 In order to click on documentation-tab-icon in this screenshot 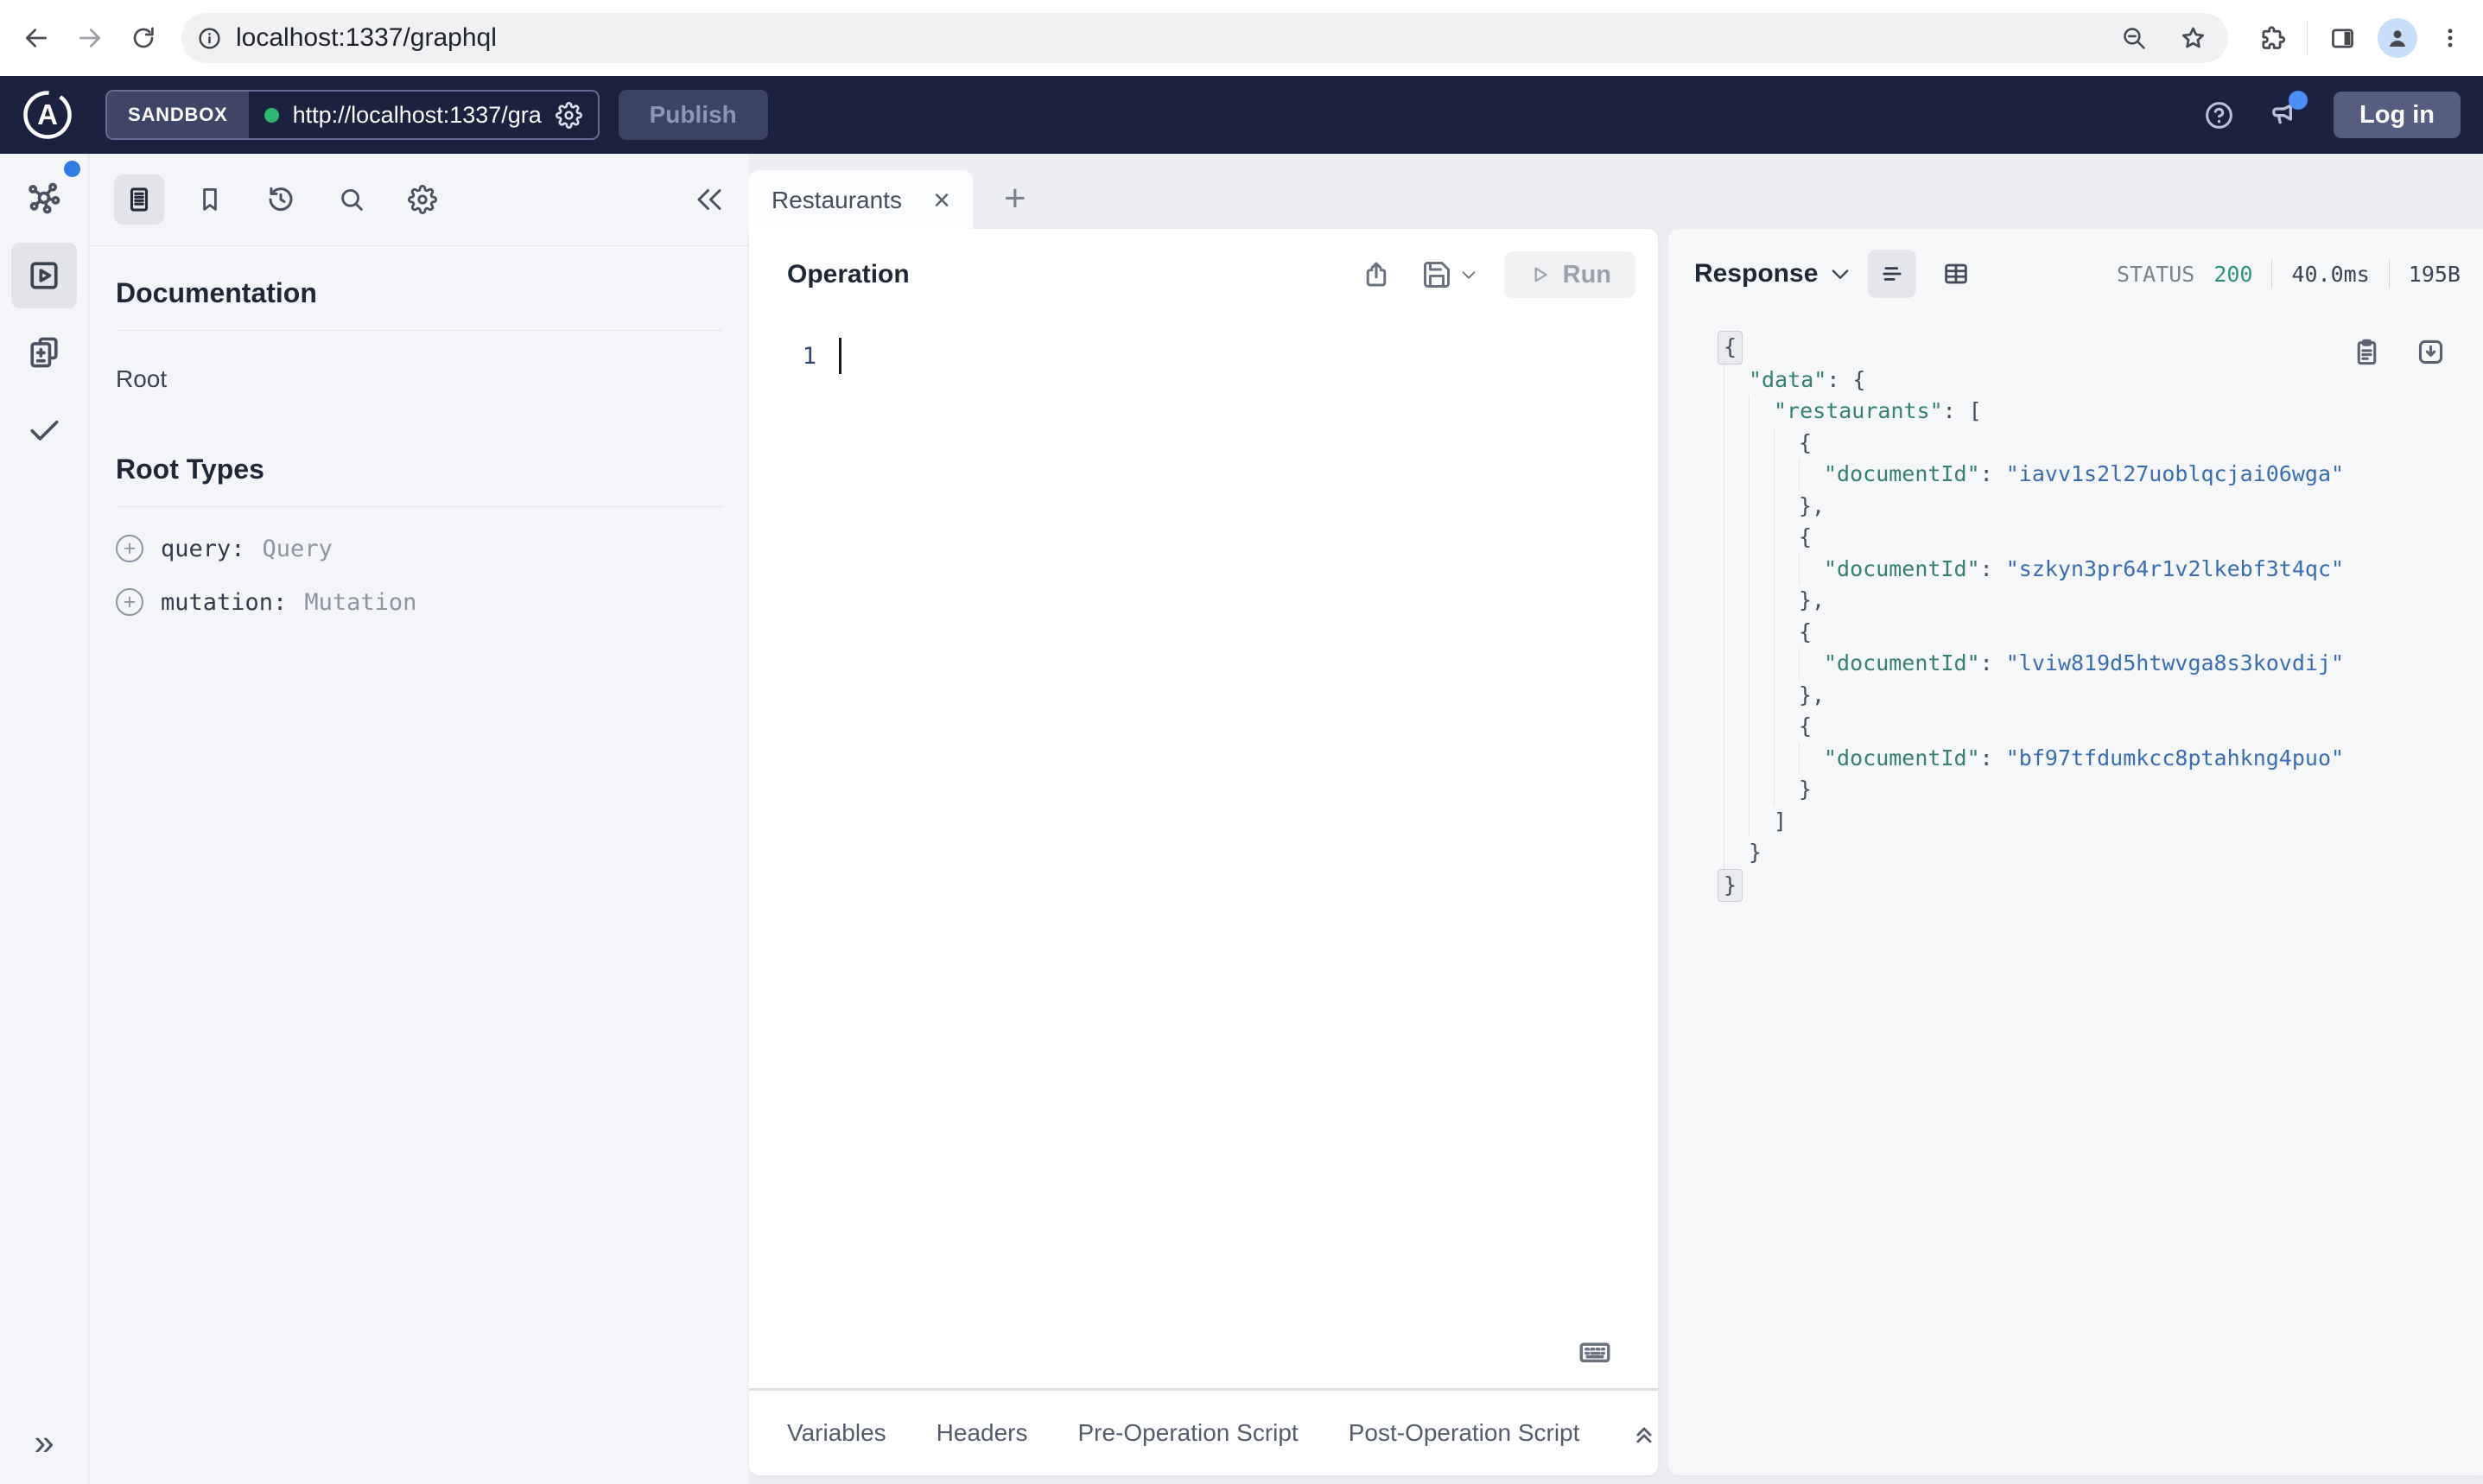, I will do `click(139, 199)`.